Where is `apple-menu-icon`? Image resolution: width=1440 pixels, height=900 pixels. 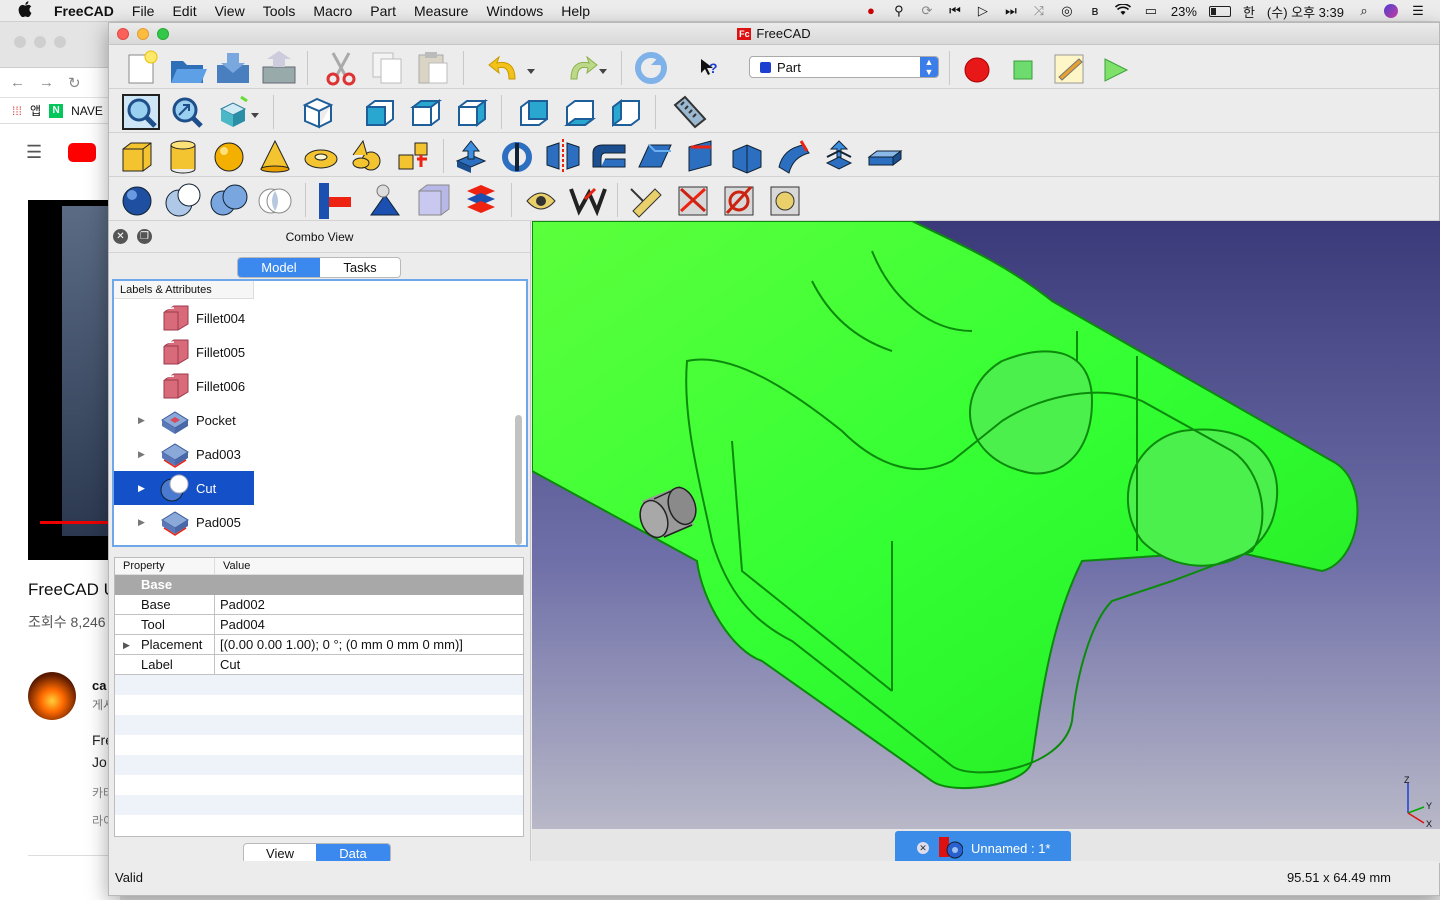
apple-menu-icon is located at coordinates (27, 10).